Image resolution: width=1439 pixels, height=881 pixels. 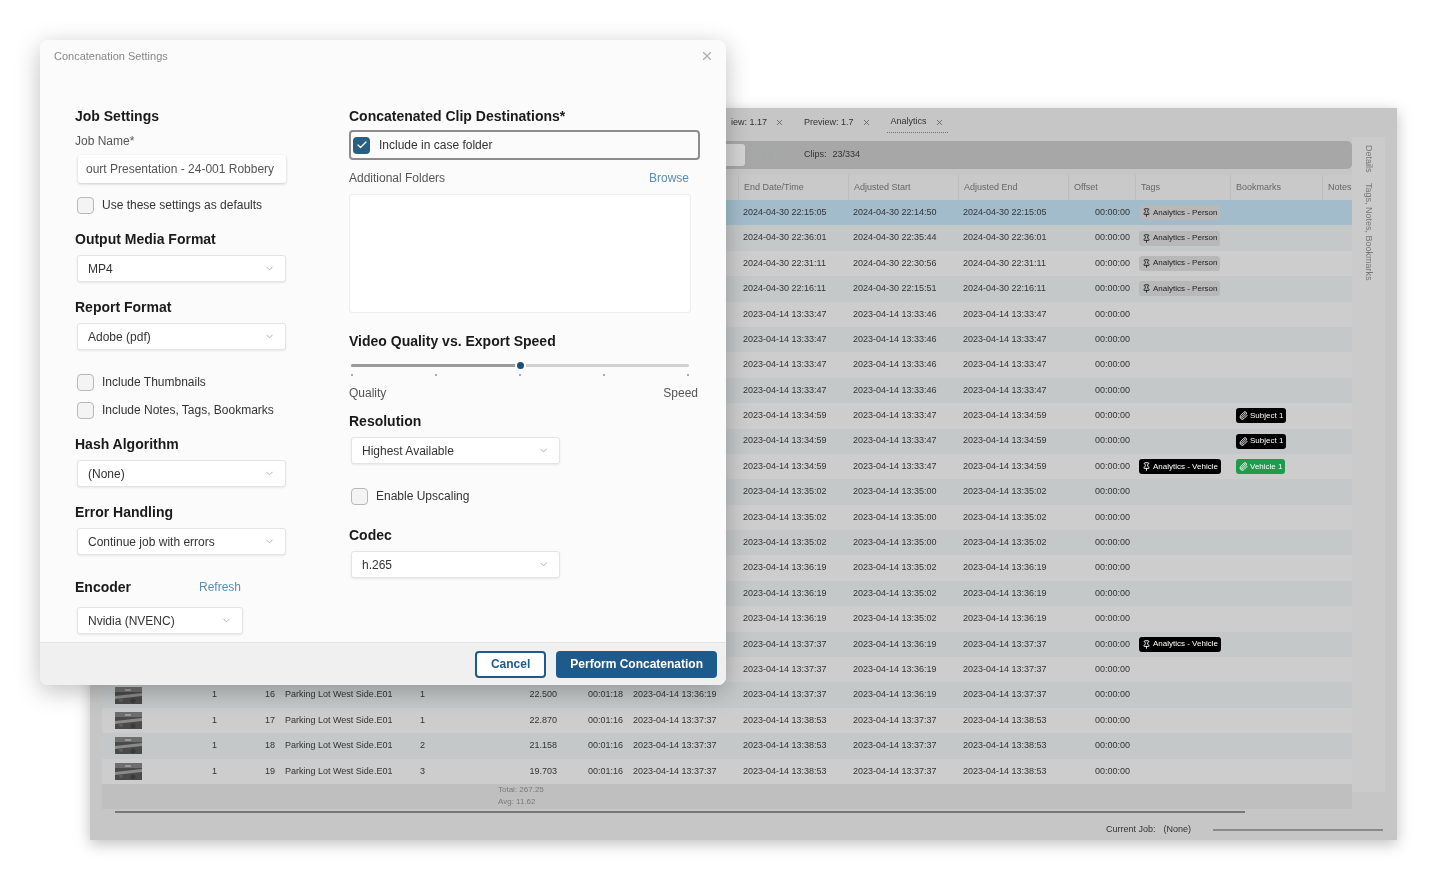 What do you see at coordinates (680, 812) in the screenshot?
I see `horizontal-scrollbar` at bounding box center [680, 812].